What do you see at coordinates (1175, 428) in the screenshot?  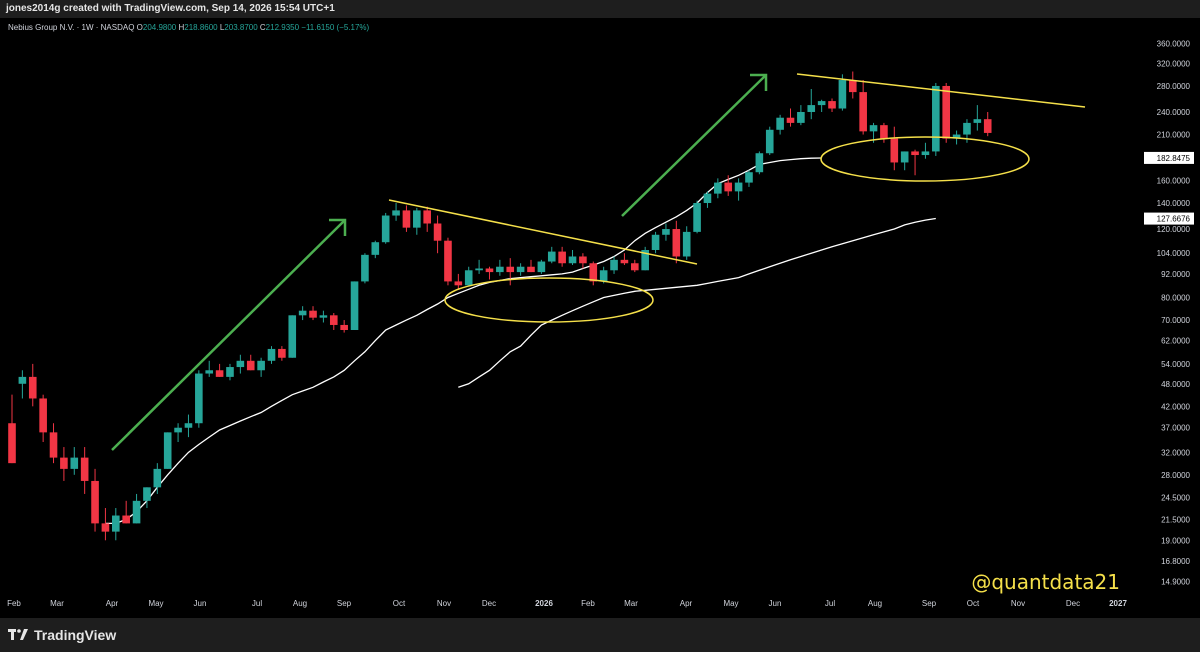 I see `price-tick-label: 37.0000` at bounding box center [1175, 428].